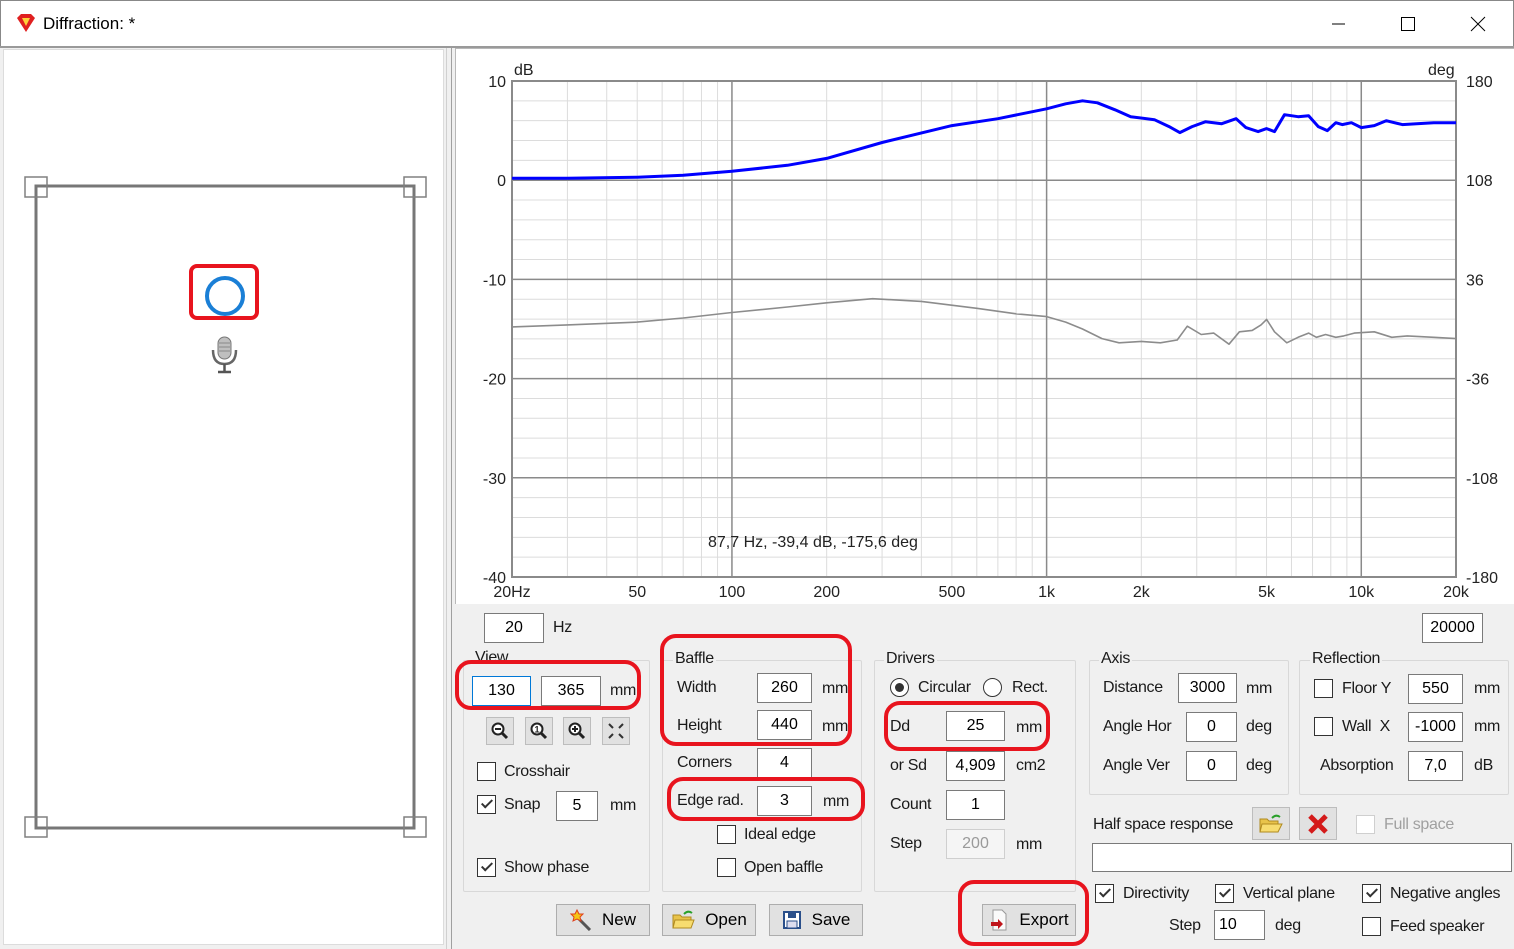 The image size is (1514, 949). Describe the element at coordinates (784, 801) in the screenshot. I see `edge-rad-input: 3` at that location.